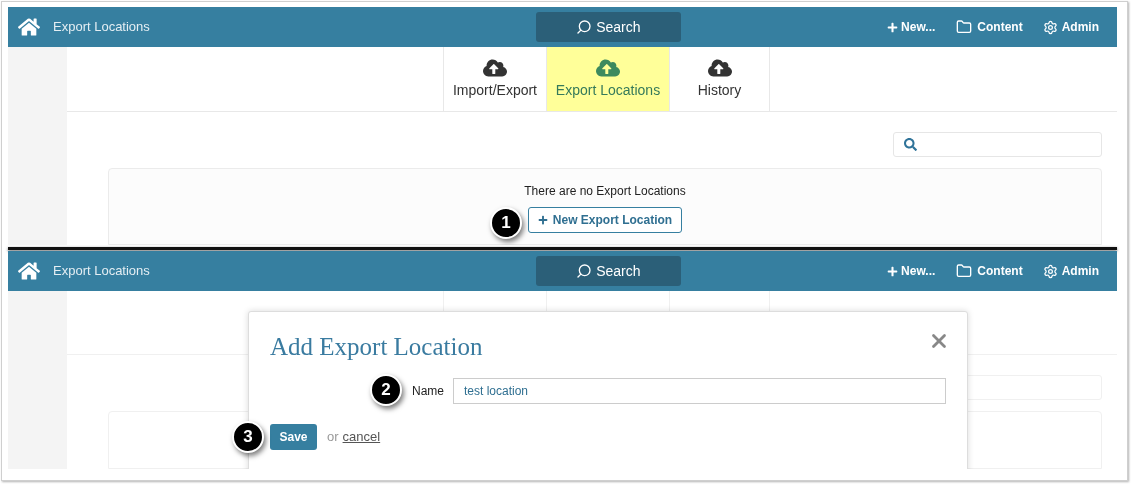 Image resolution: width=1131 pixels, height=484 pixels. What do you see at coordinates (293, 436) in the screenshot?
I see `save-button: Save` at bounding box center [293, 436].